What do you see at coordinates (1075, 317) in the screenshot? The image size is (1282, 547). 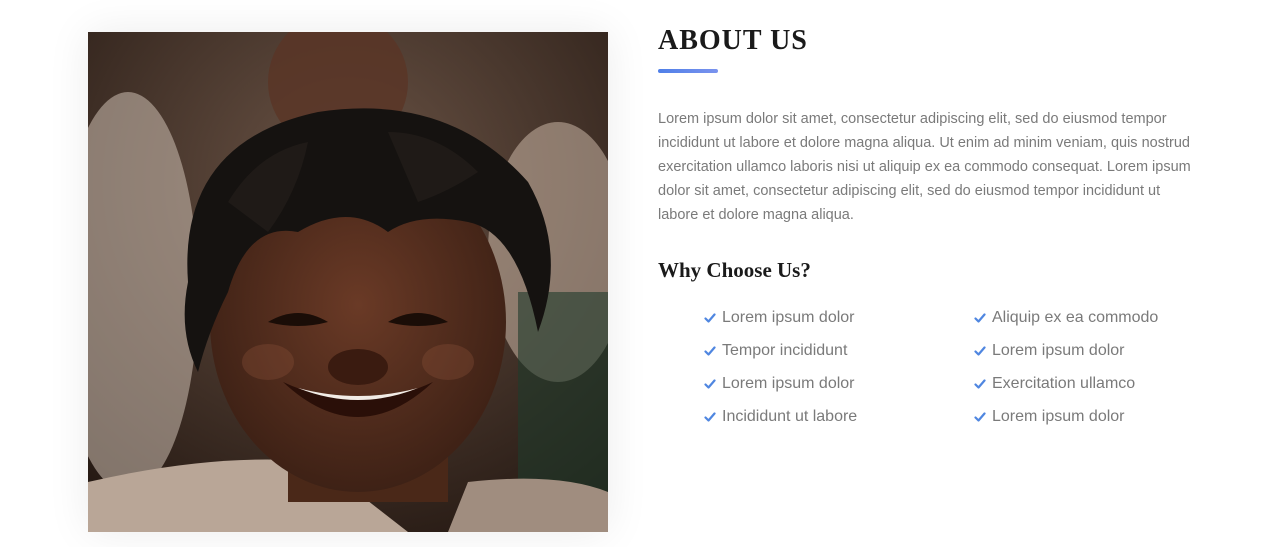 I see `feature-label: Aliquip ex ea commodo` at bounding box center [1075, 317].